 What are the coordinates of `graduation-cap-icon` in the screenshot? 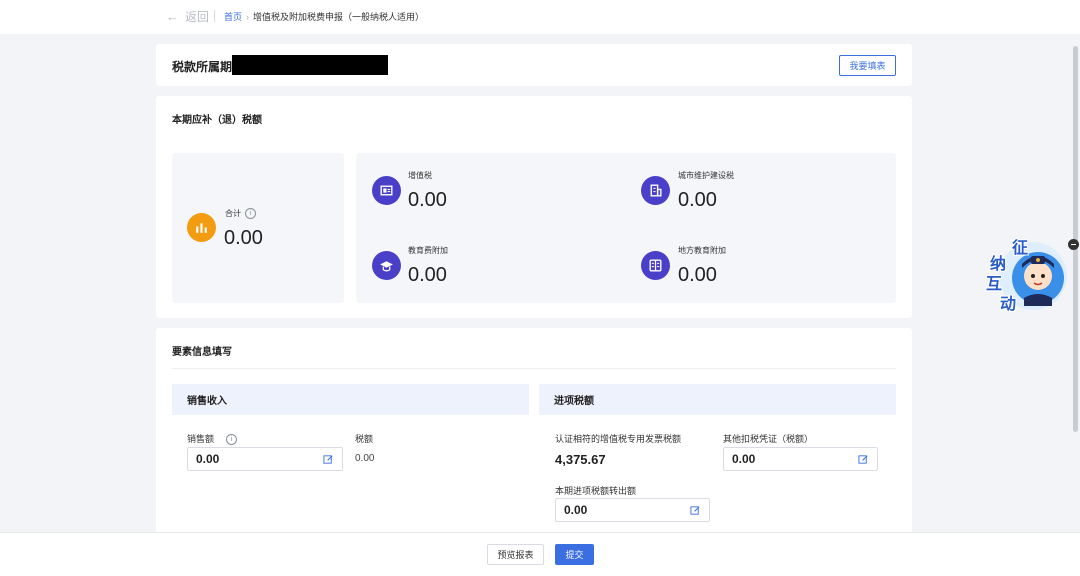 It's located at (386, 265).